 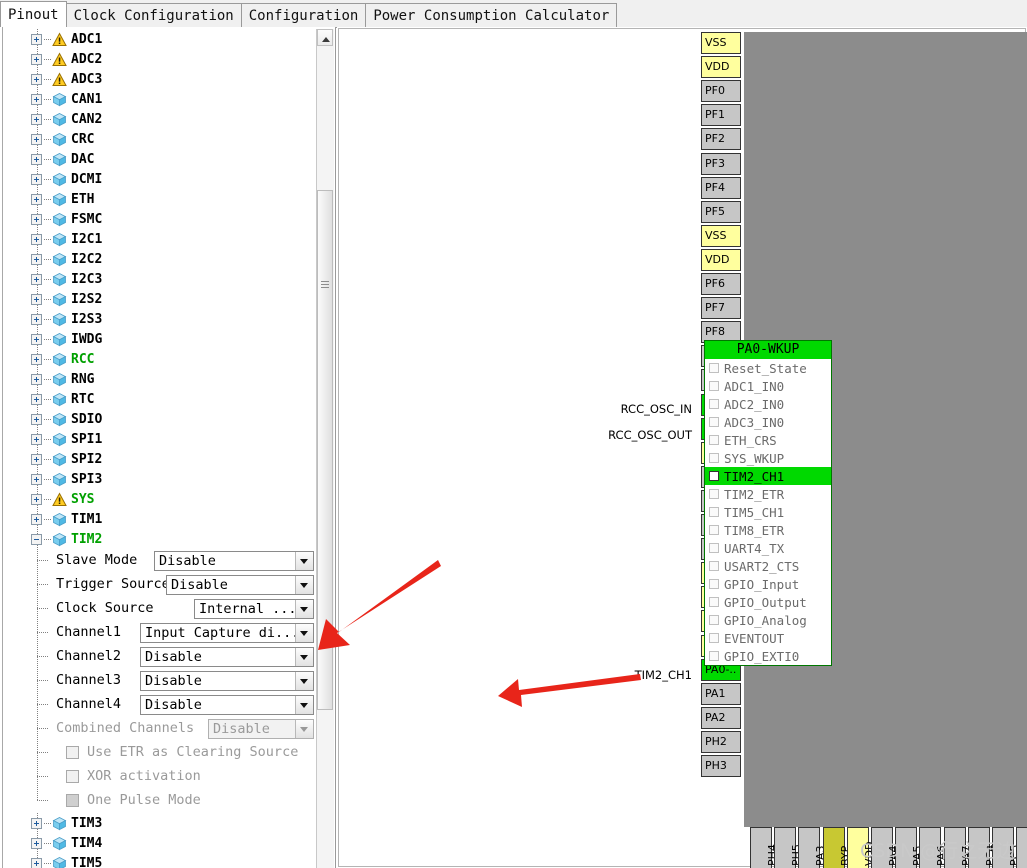 What do you see at coordinates (166, 539) in the screenshot?
I see `tree-item-tim2: TIM2` at bounding box center [166, 539].